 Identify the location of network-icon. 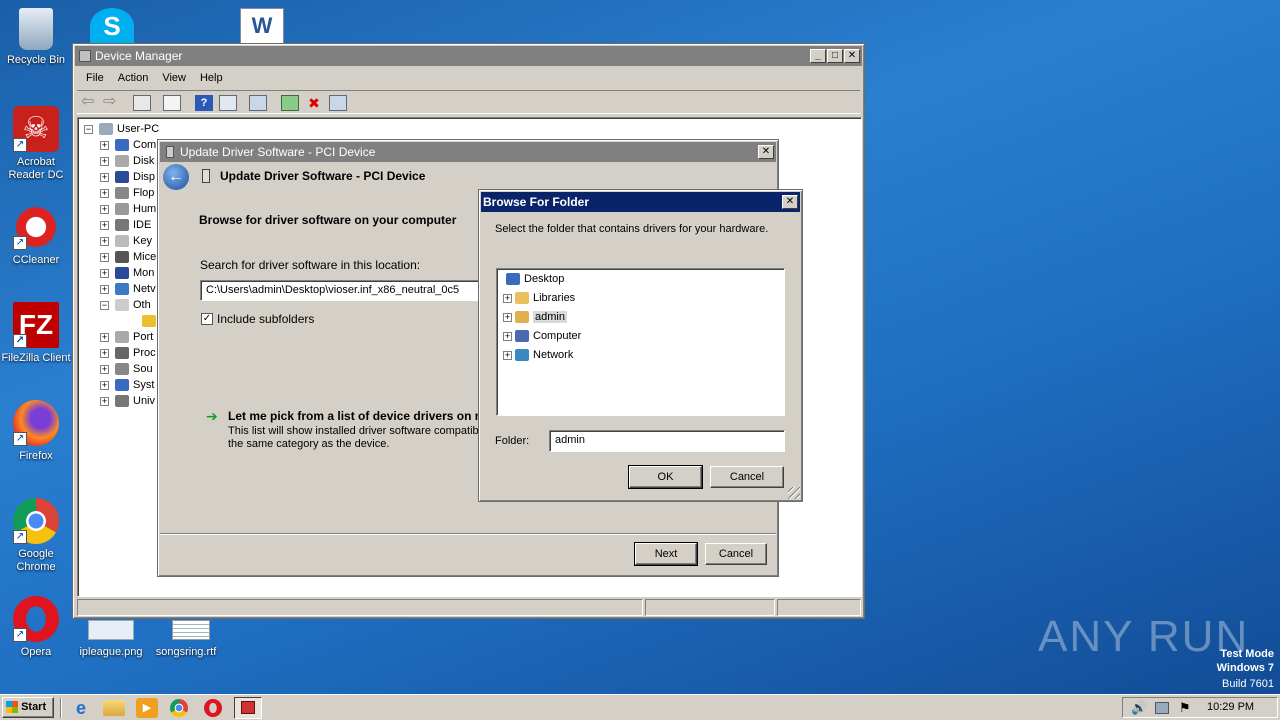
(1162, 708).